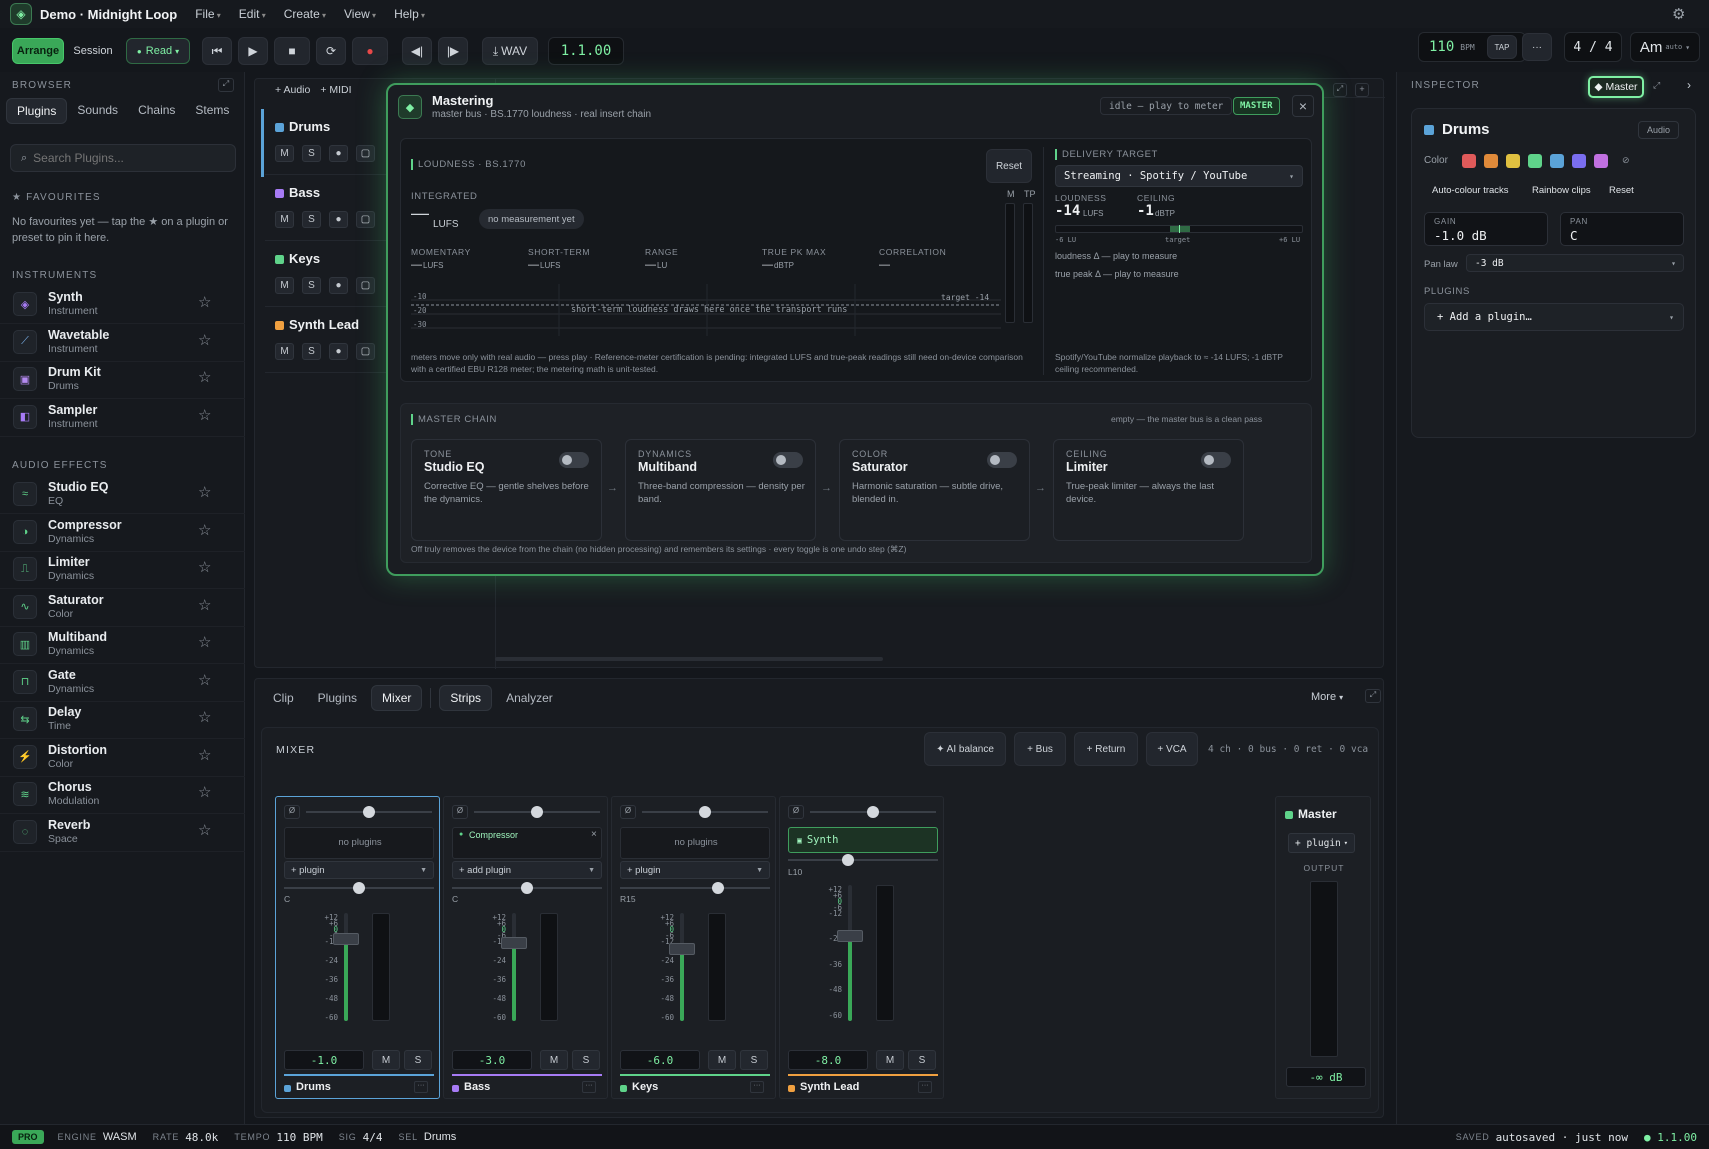 The height and width of the screenshot is (1149, 1709). Describe the element at coordinates (38, 51) in the screenshot. I see `arrange-view-button: Arrange` at that location.